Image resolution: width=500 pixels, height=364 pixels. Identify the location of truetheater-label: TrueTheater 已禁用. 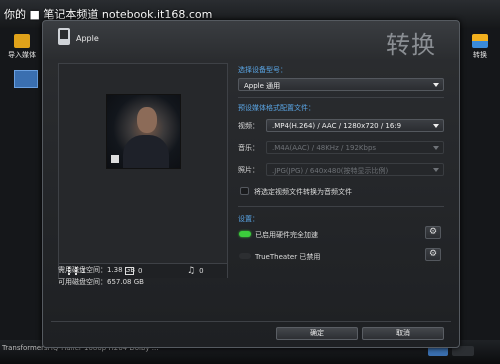
(288, 257).